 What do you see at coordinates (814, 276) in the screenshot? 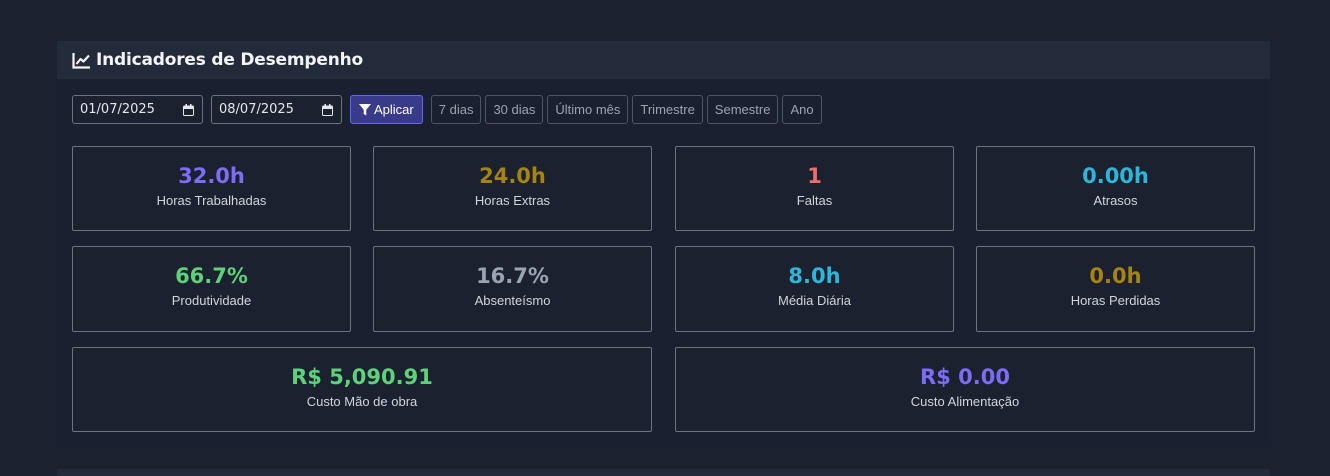
I see `stat-value: 8.0h` at bounding box center [814, 276].